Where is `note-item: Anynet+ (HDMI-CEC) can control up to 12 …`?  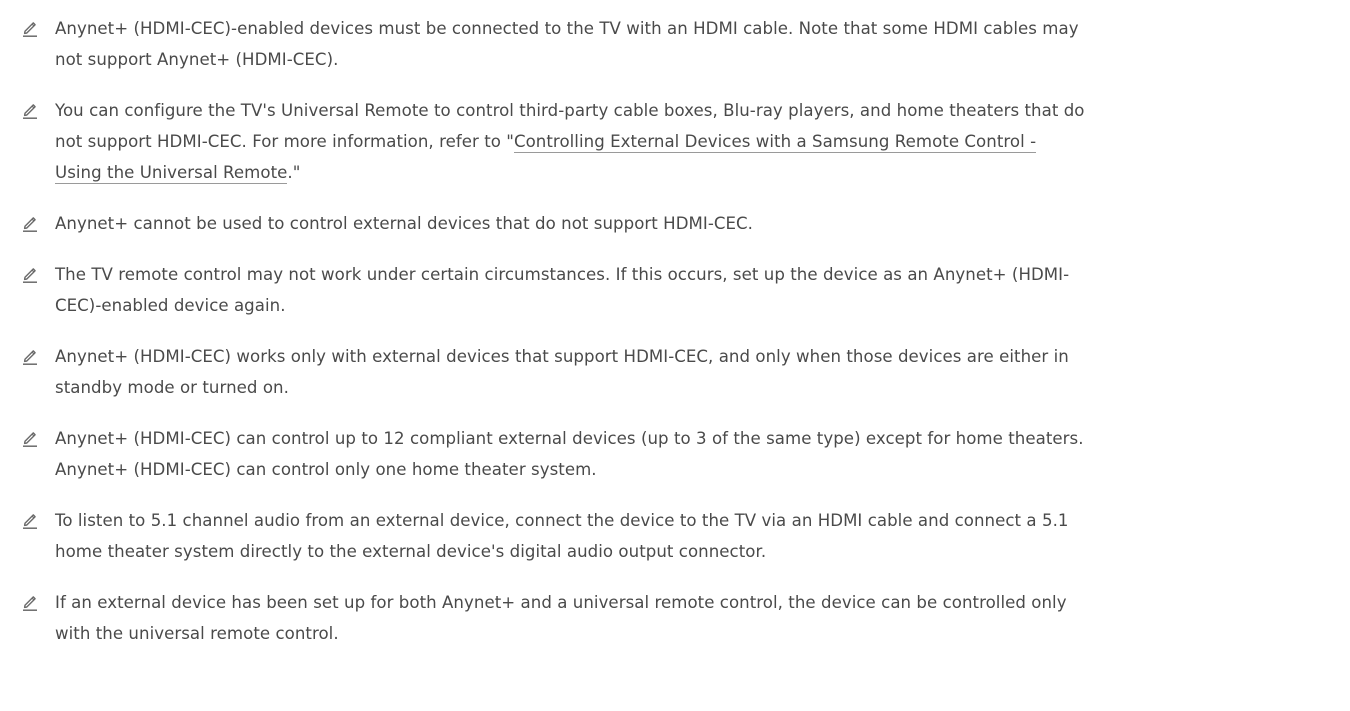 note-item: Anynet+ (HDMI-CEC) can control up to 12 … is located at coordinates (675, 454).